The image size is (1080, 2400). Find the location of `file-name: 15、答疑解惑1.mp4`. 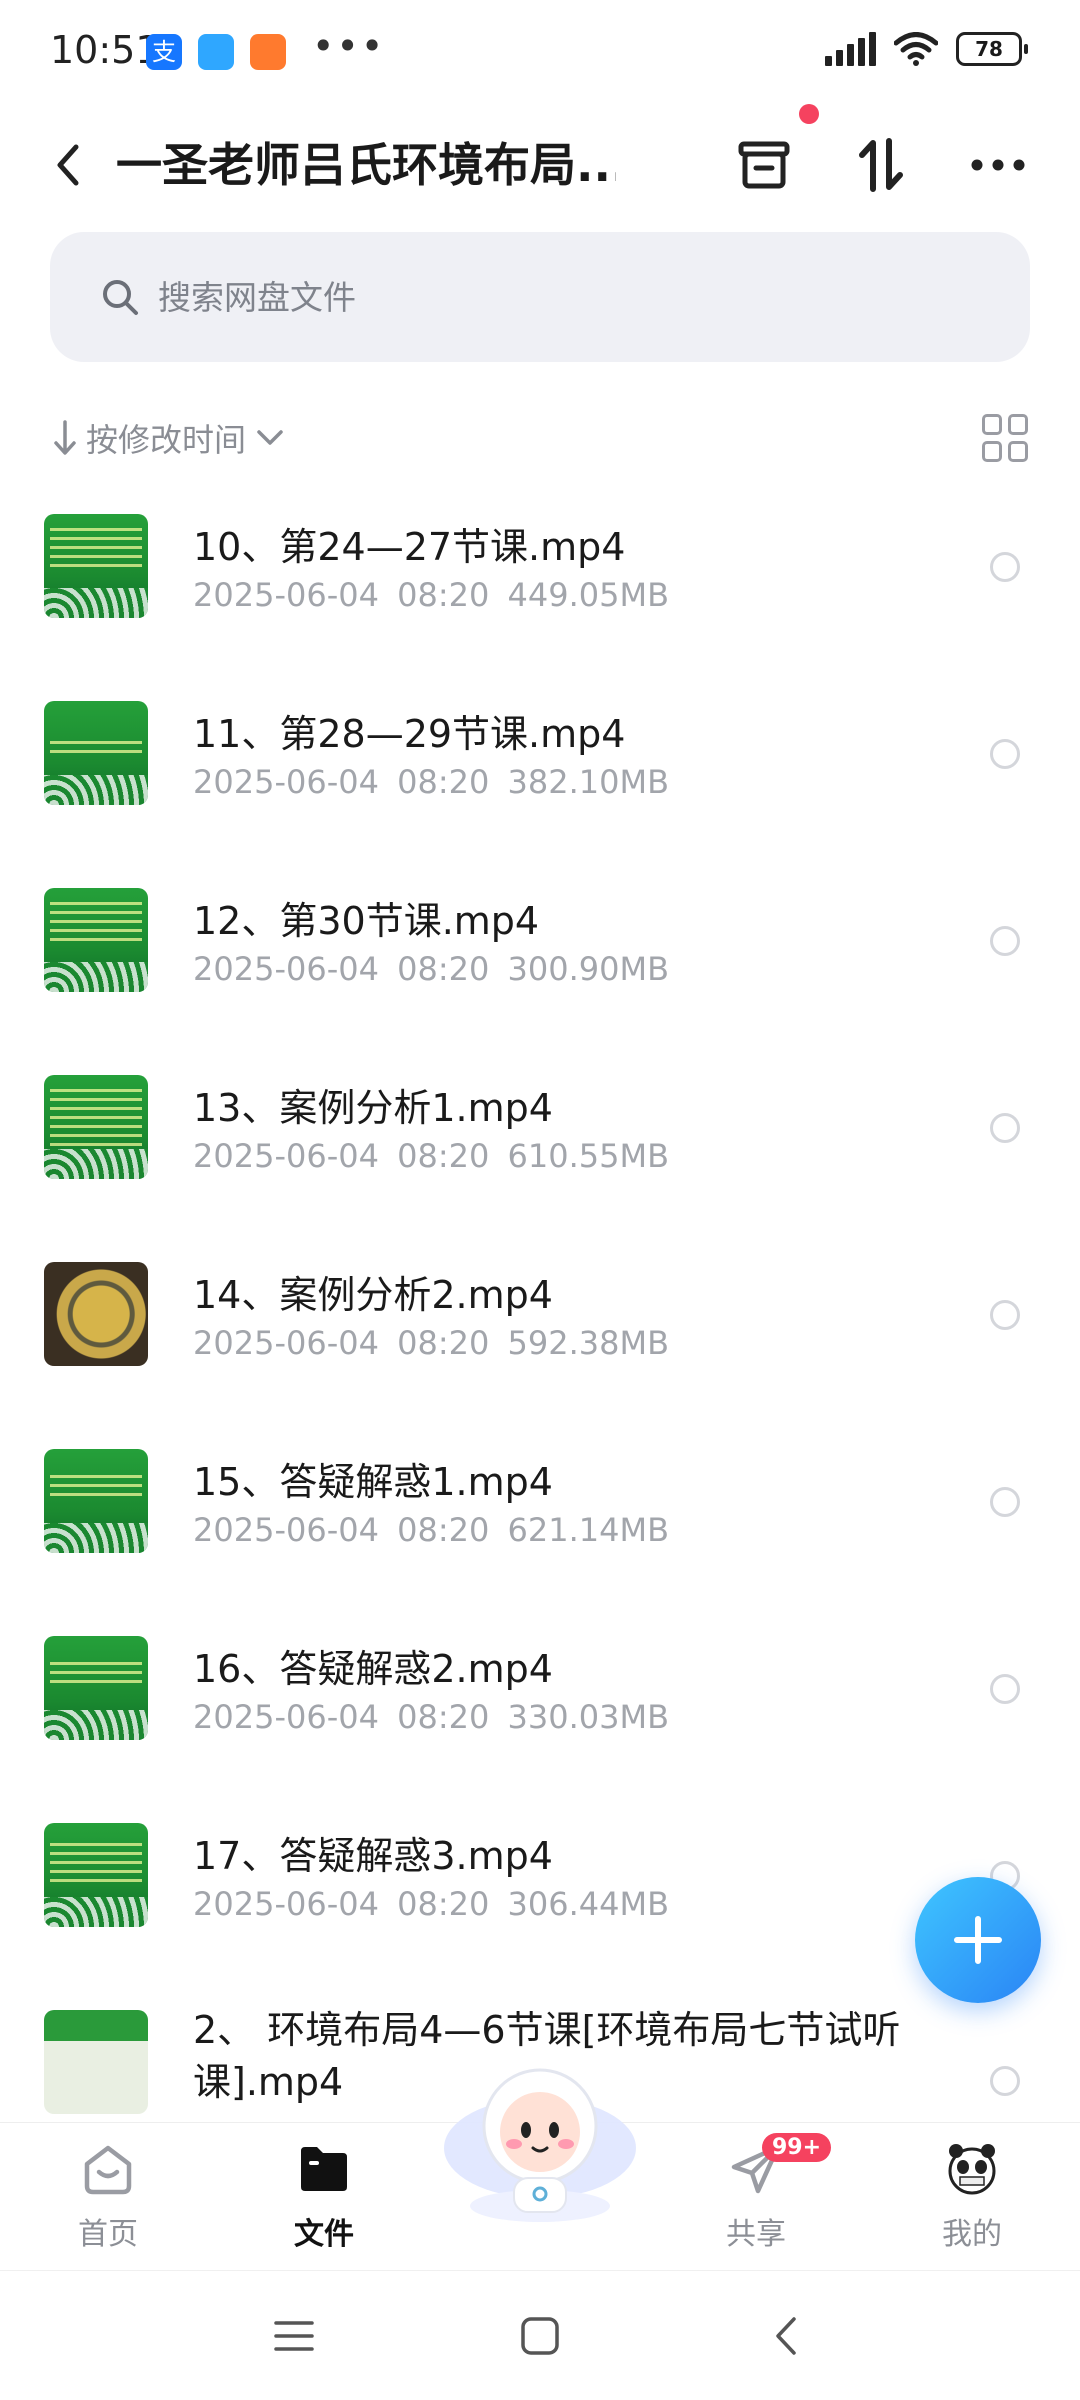

file-name: 15、答疑解惑1.mp4 is located at coordinates (373, 1482).